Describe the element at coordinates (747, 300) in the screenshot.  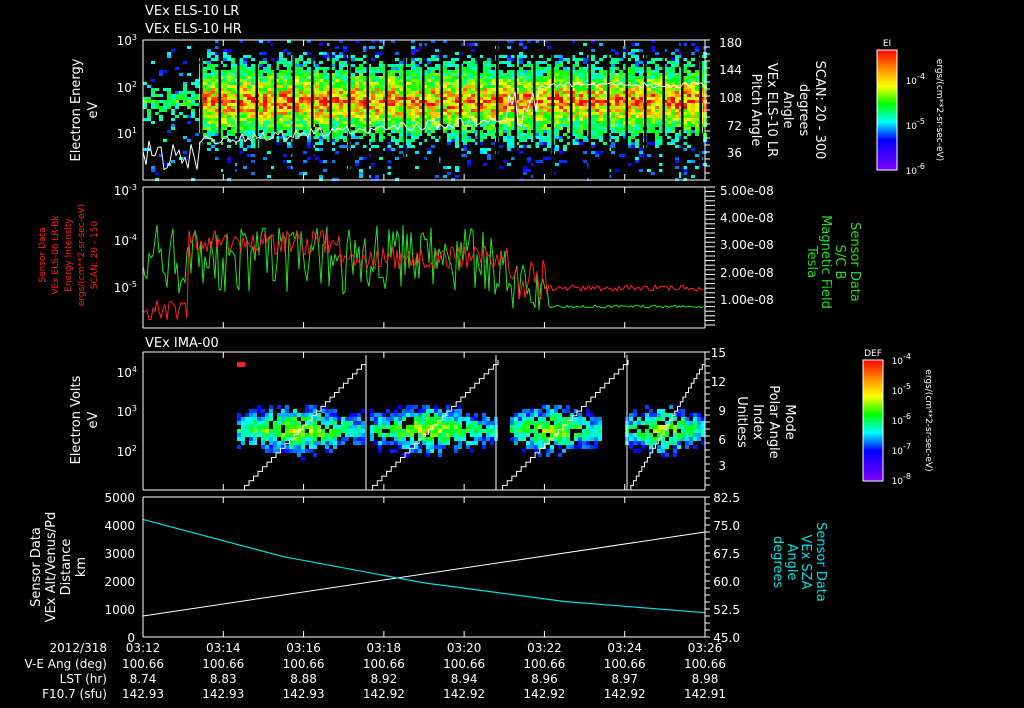
I see `y2-tick-label: 1.00e-08` at that location.